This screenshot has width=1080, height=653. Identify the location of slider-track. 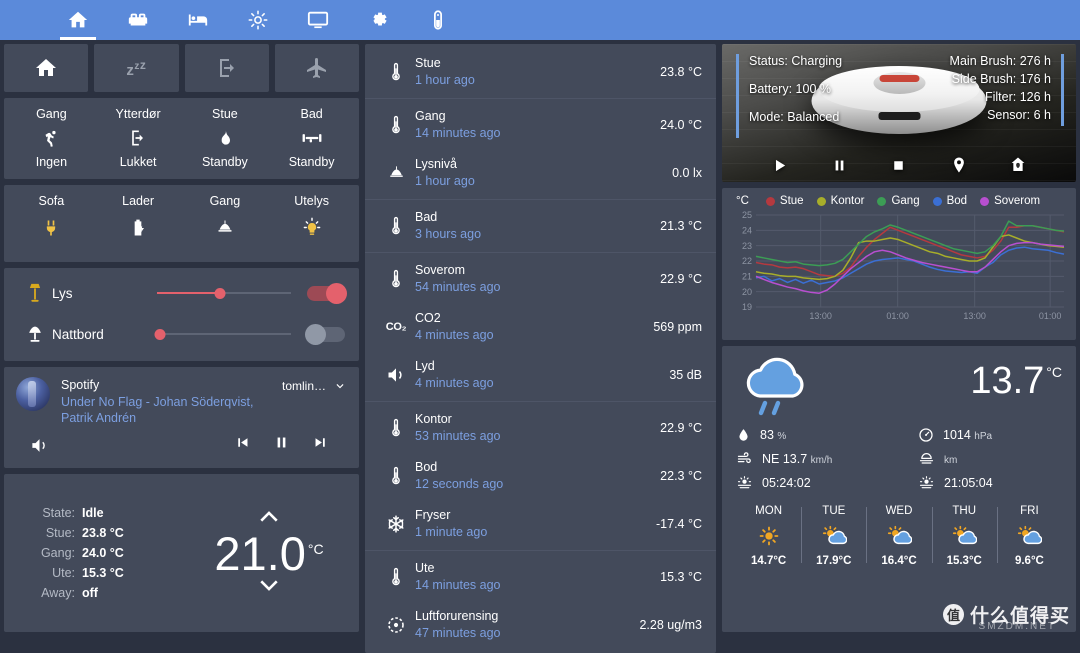
(224, 334).